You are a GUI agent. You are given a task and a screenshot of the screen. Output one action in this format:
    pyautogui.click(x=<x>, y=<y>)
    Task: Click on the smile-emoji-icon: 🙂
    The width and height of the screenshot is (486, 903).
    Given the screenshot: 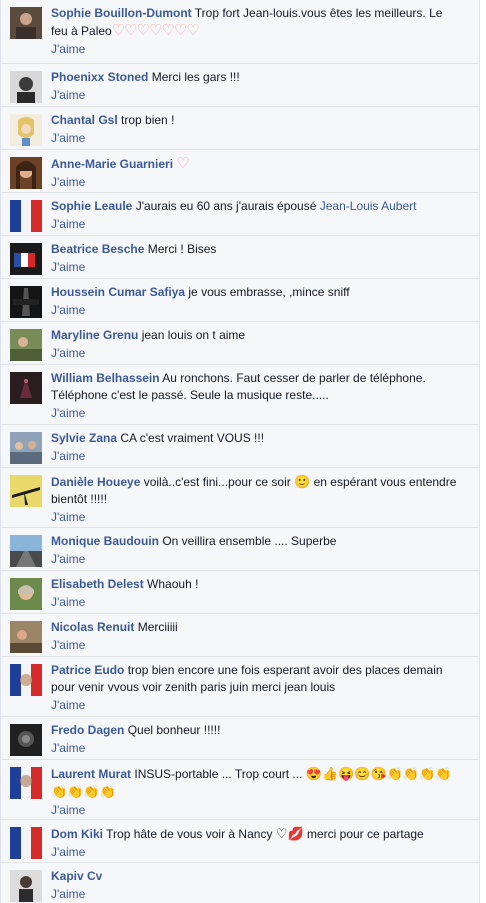 What is the action you would take?
    pyautogui.click(x=302, y=481)
    